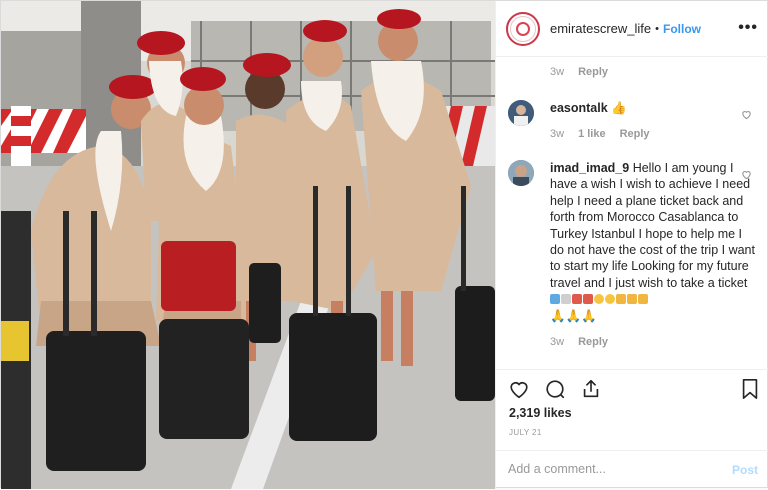  What do you see at coordinates (573, 315) in the screenshot?
I see `comment-emoji-line: 🙏🙏🙏` at bounding box center [573, 315].